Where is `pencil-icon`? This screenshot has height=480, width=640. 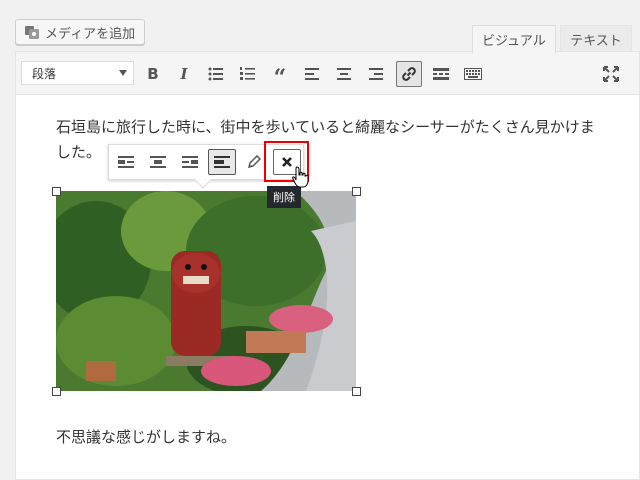 pencil-icon is located at coordinates (254, 162).